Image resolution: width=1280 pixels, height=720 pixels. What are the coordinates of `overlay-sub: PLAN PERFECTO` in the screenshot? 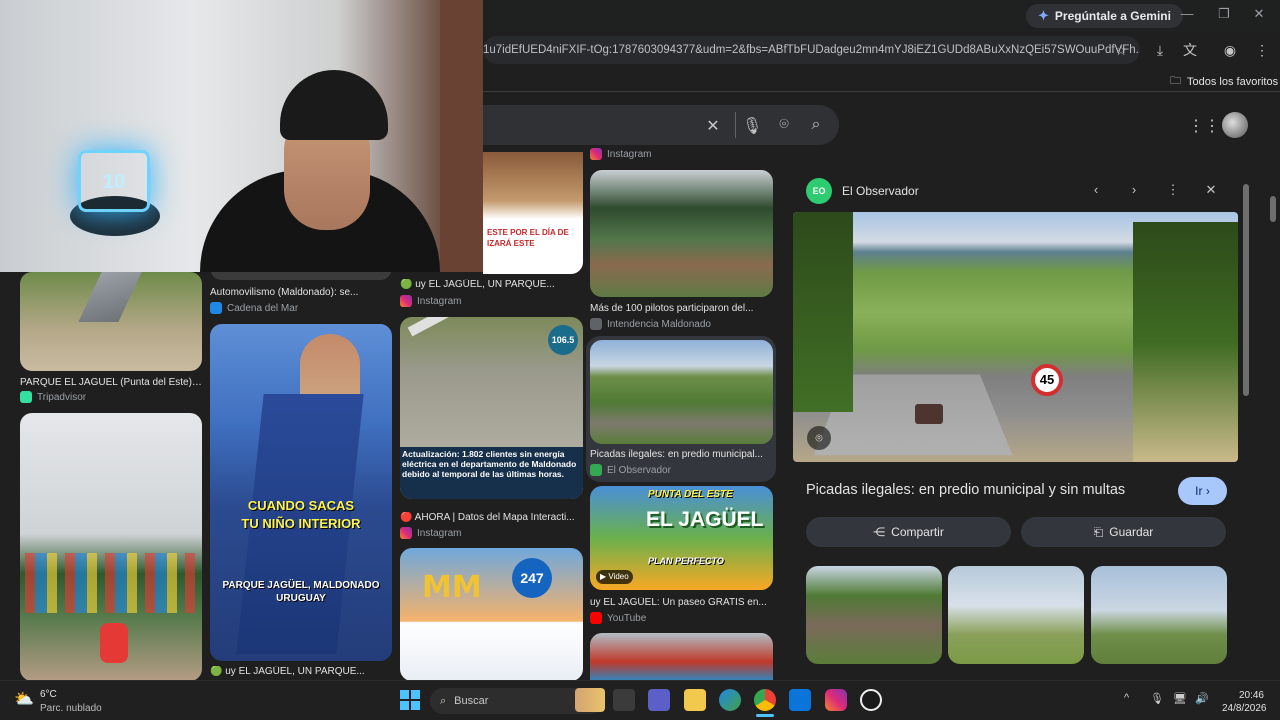 It's located at (686, 561).